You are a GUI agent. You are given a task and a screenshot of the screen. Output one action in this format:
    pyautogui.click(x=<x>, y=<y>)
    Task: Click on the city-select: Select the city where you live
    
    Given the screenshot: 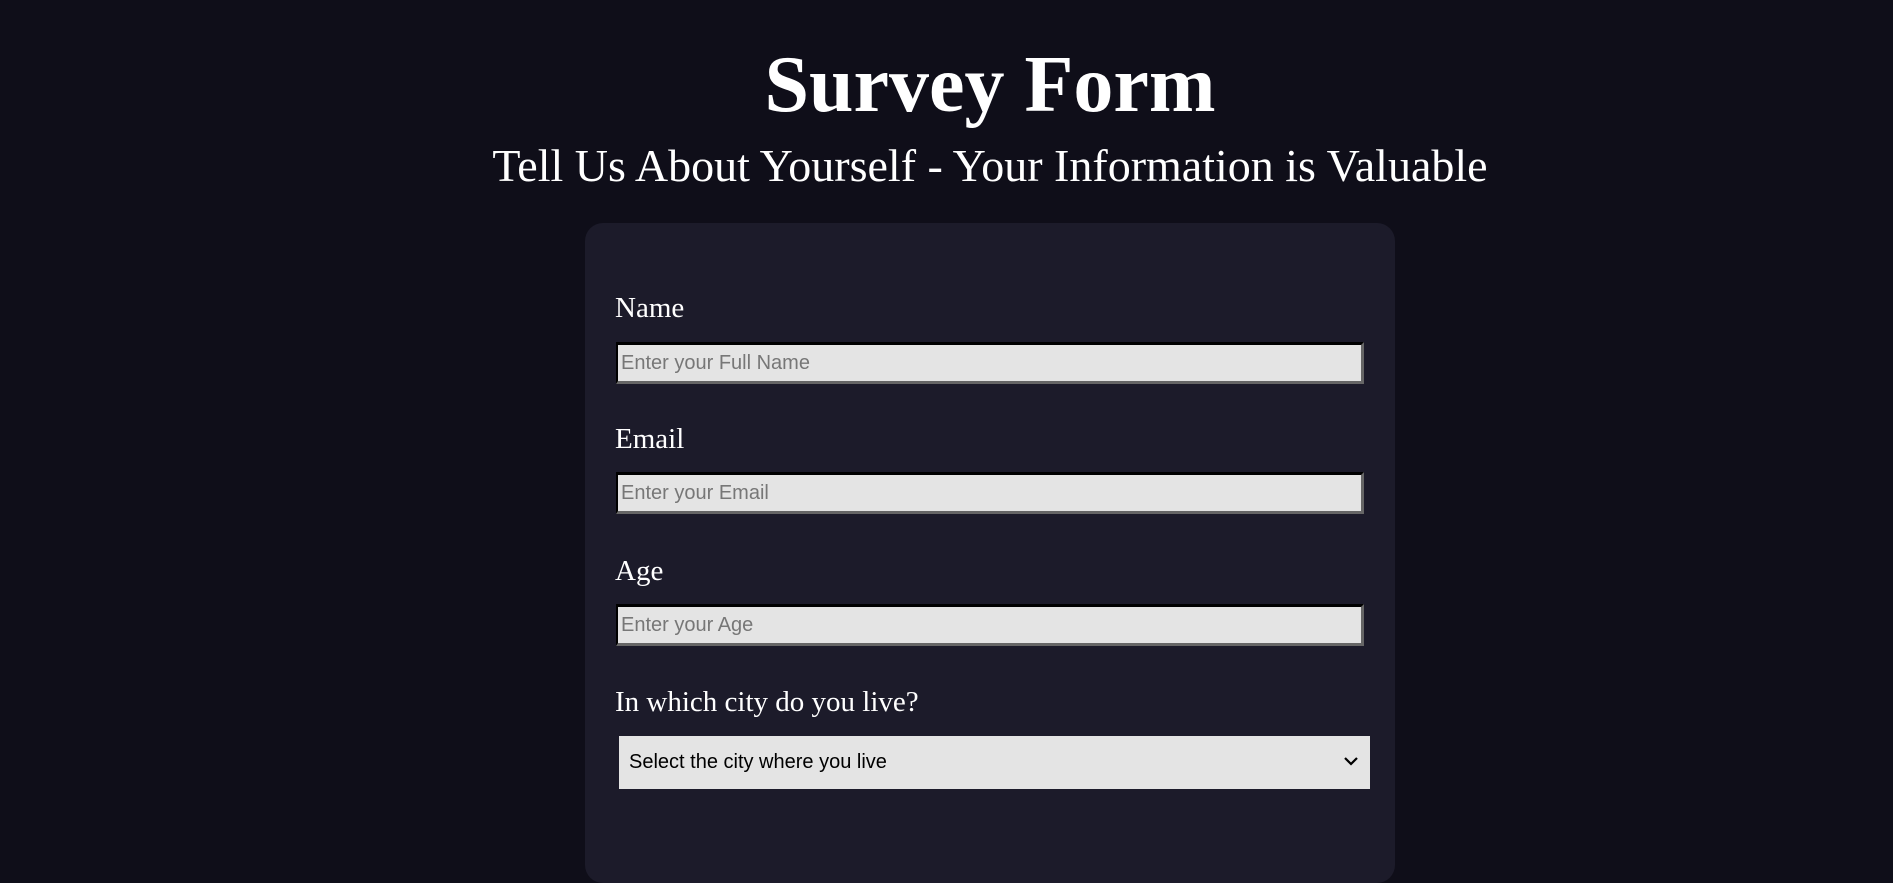 What is the action you would take?
    pyautogui.click(x=994, y=762)
    